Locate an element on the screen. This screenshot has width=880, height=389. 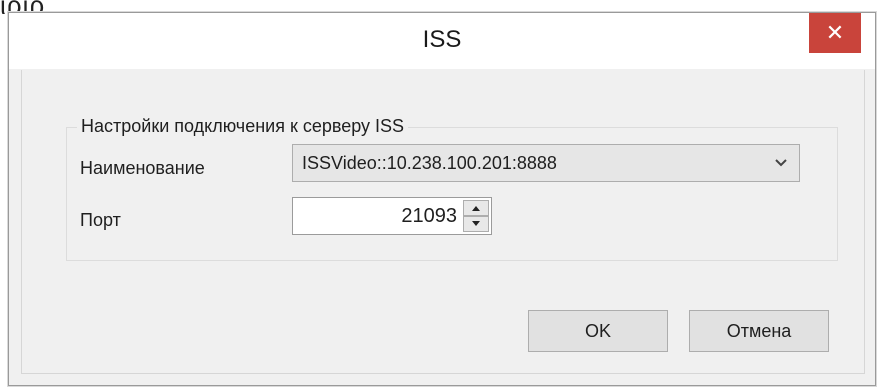
title-bar: ISS ✕ is located at coordinates (442, 41).